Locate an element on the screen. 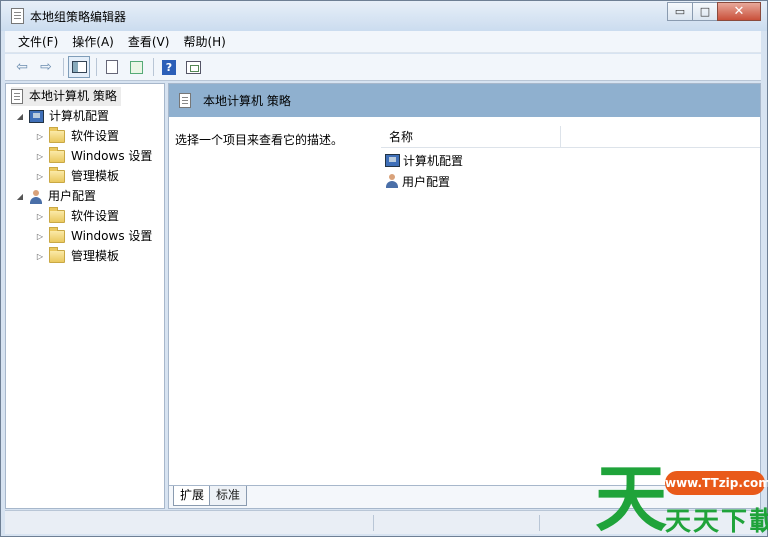 Image resolution: width=768 pixels, height=537 pixels. show-action-pane-button is located at coordinates (193, 67).